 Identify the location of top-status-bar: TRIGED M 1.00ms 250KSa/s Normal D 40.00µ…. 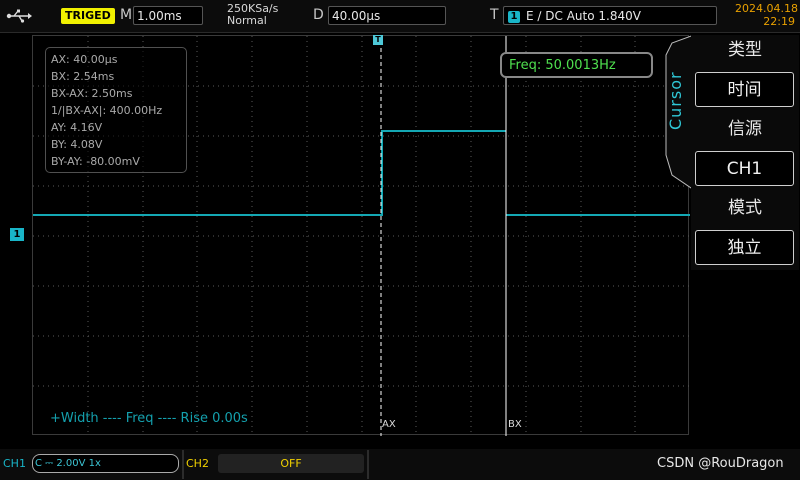
(400, 16).